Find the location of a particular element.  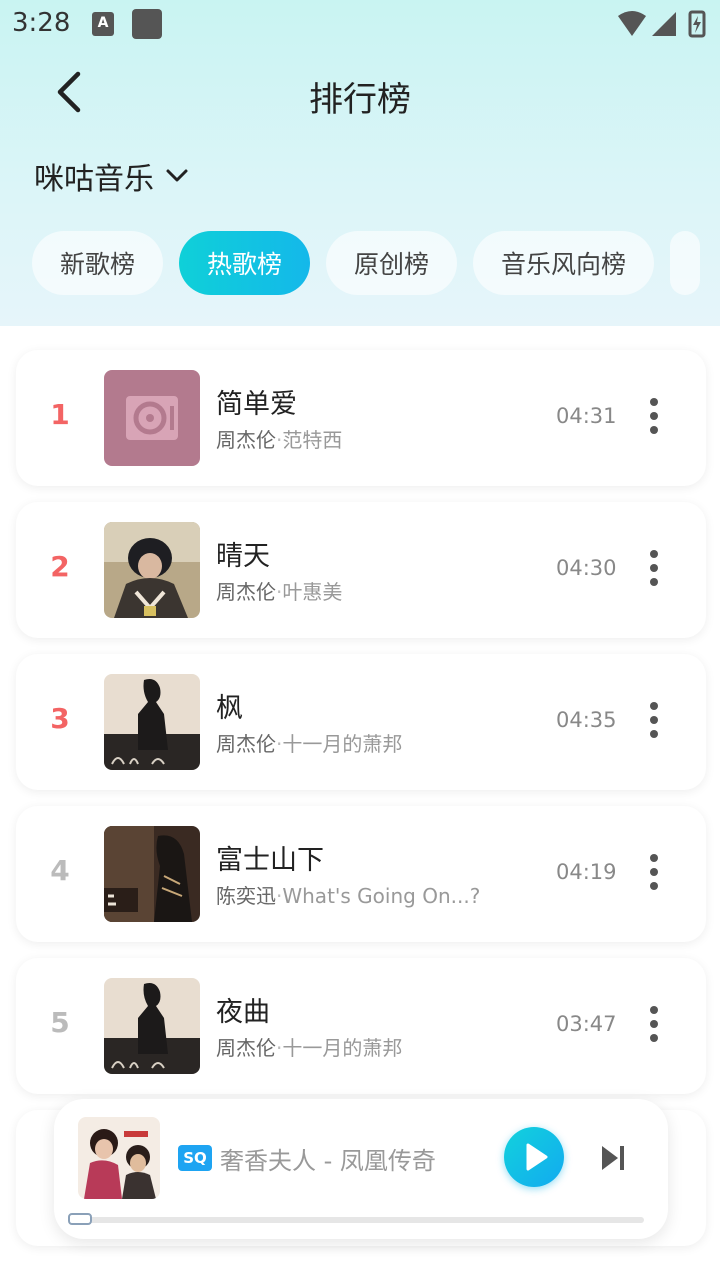

rank-number: 2 is located at coordinates (60, 566).